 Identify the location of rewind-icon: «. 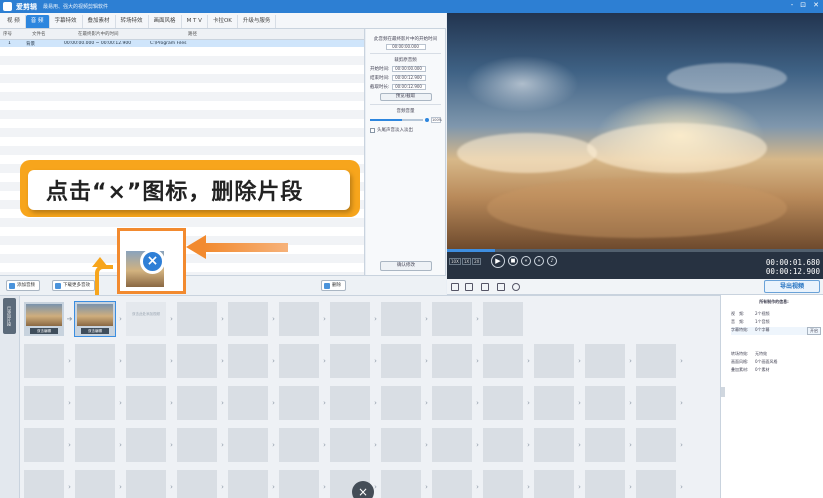
(526, 261).